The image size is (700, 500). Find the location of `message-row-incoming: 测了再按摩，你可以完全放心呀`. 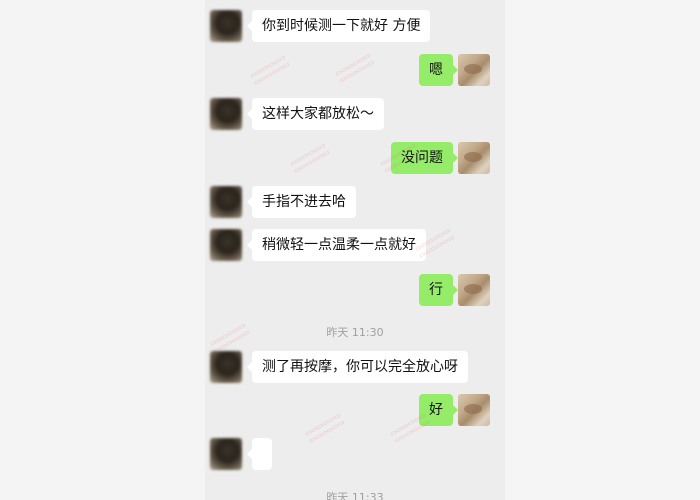

message-row-incoming: 测了再按摩，你可以完全放心呀 is located at coordinates (355, 367).